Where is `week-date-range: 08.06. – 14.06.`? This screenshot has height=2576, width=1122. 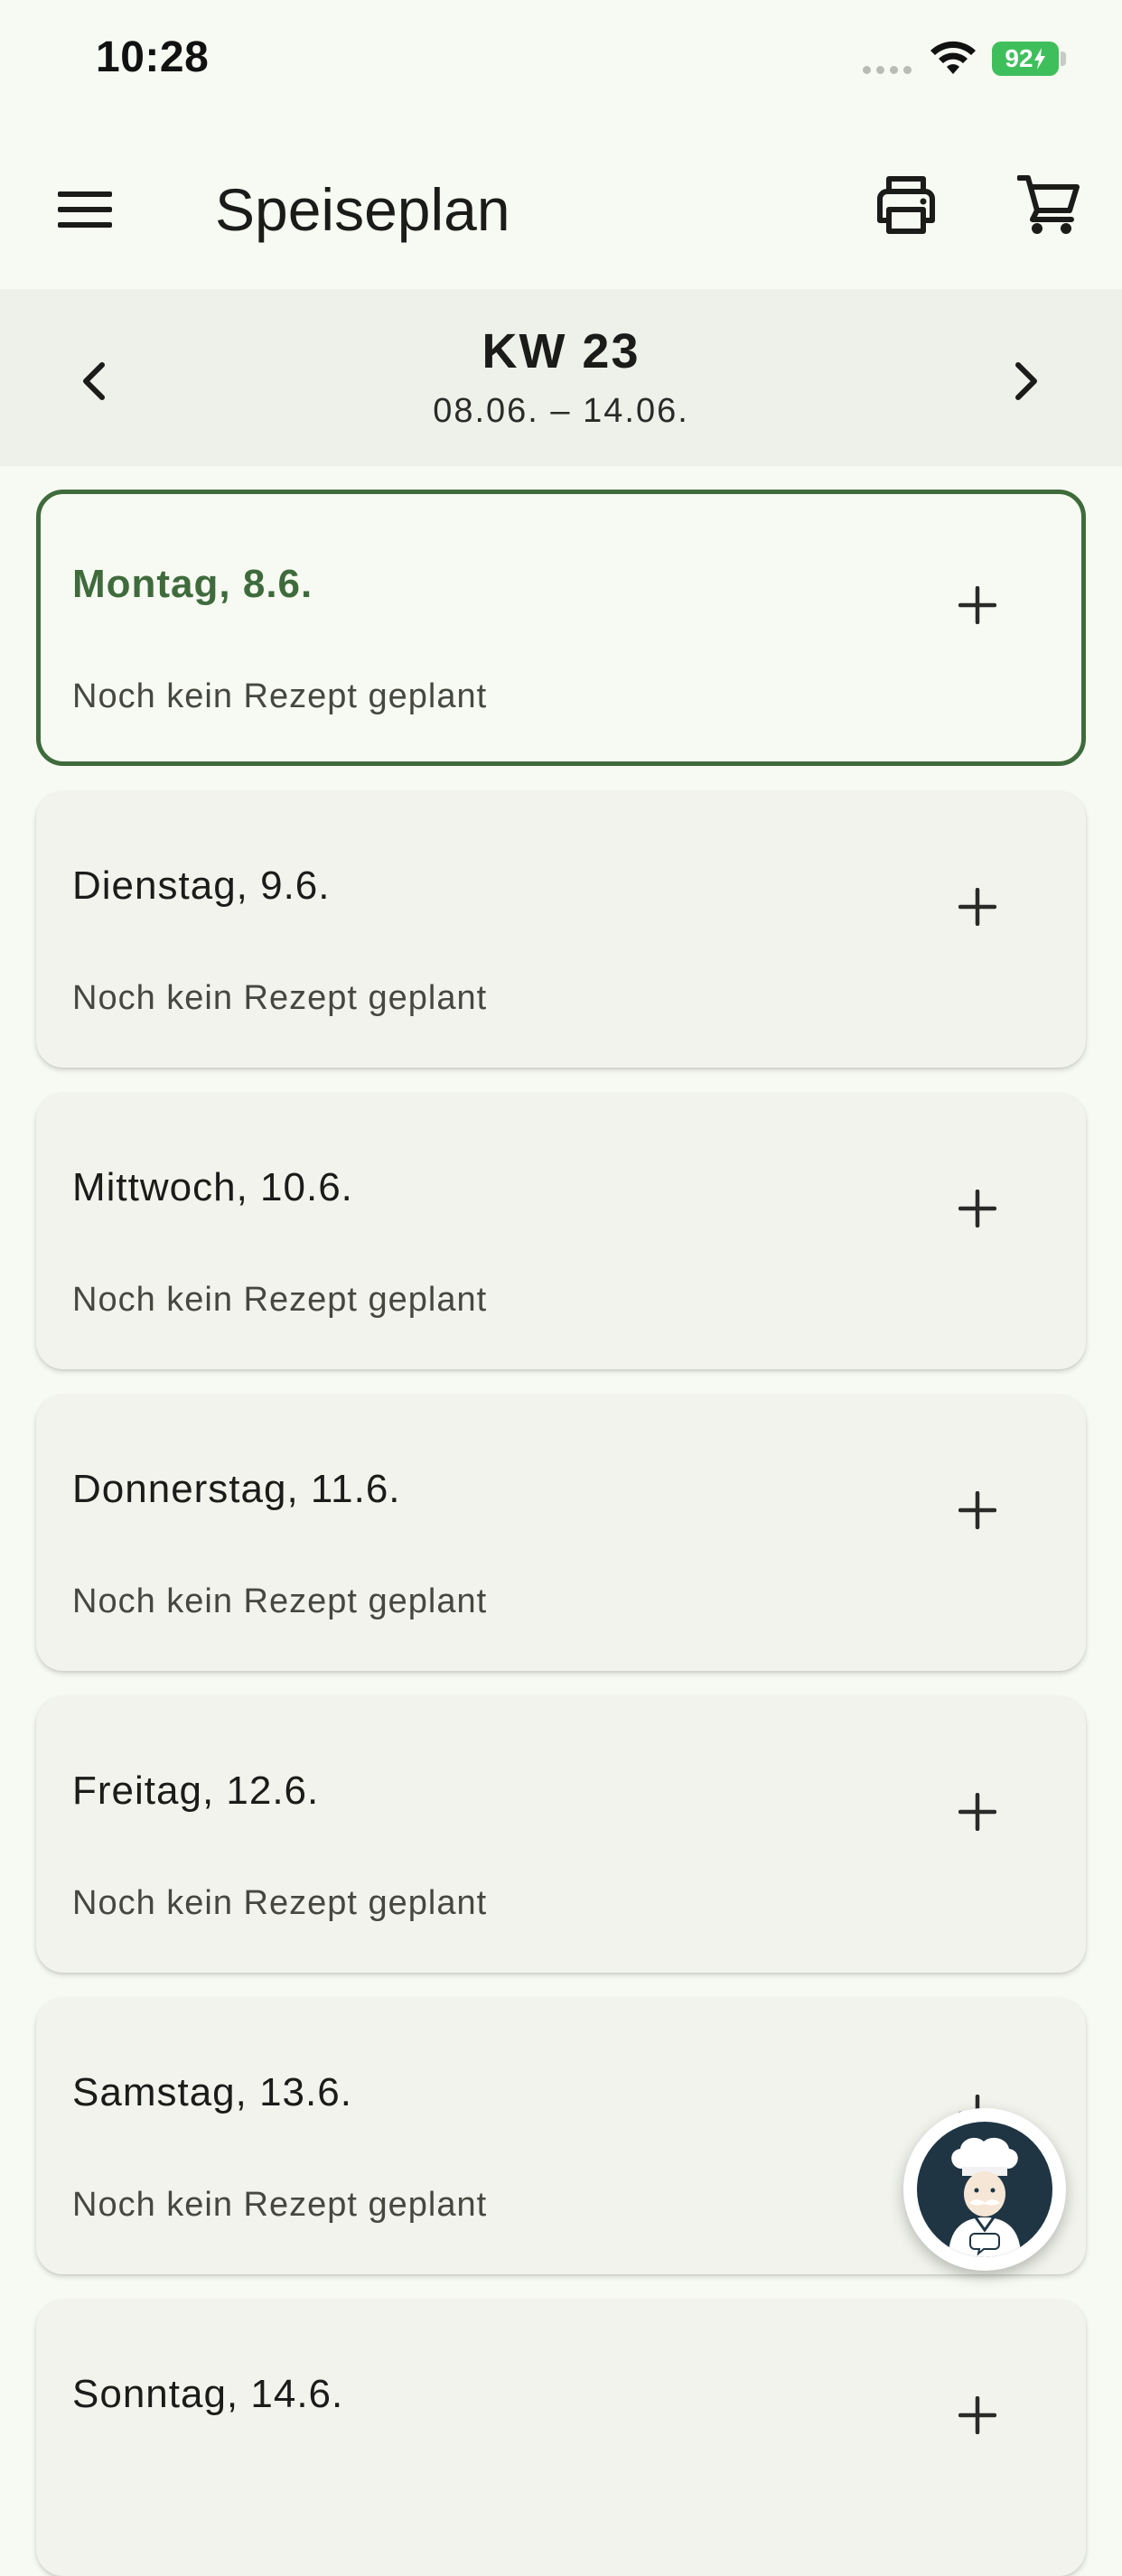 week-date-range: 08.06. – 14.06. is located at coordinates (561, 411).